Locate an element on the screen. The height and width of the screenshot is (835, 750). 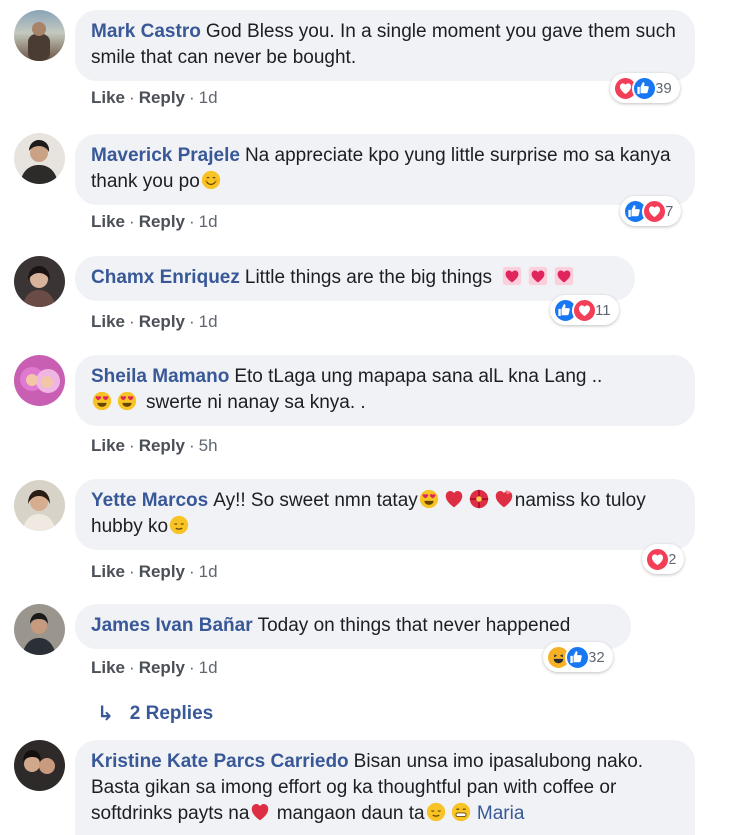
reactions-summary: 39 is located at coordinates (645, 88).